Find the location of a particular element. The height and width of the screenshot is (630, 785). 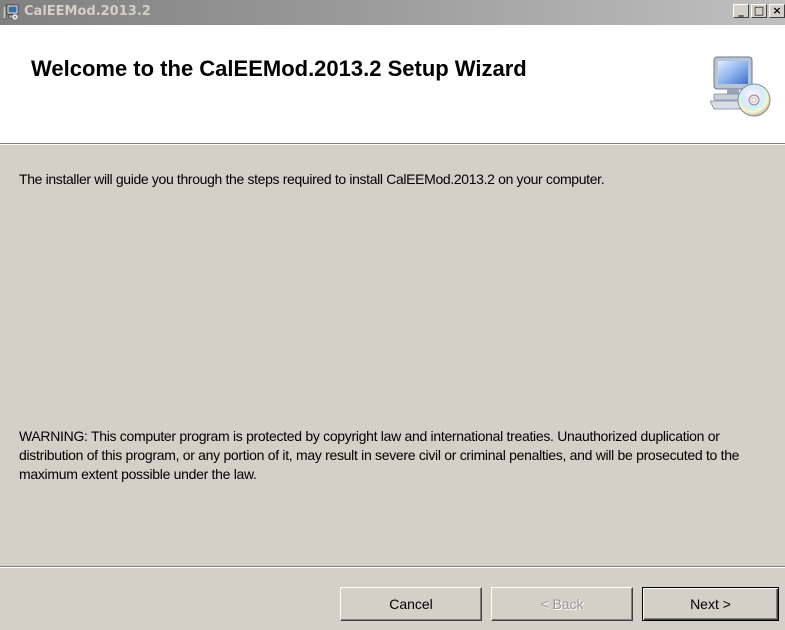

installer-app-icon is located at coordinates (11, 12).